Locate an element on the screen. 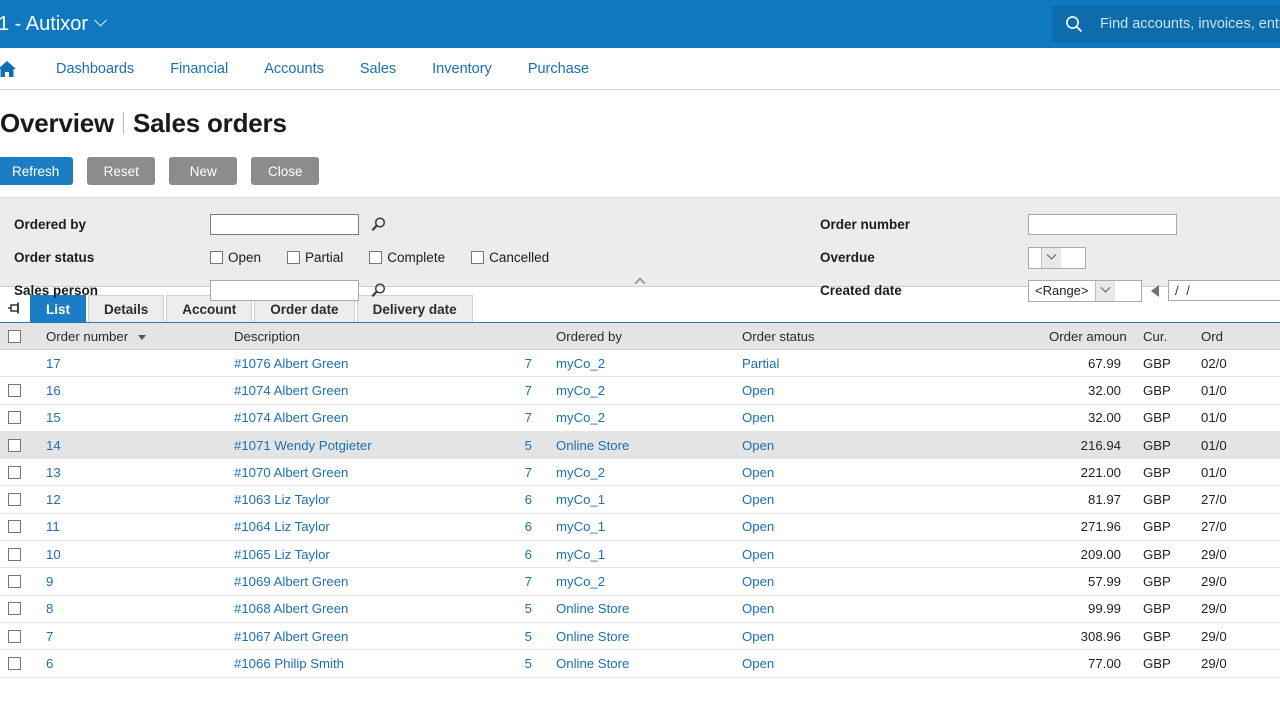 Image resolution: width=1280 pixels, height=720 pixels. nav-item-accounts: Accounts is located at coordinates (294, 69).